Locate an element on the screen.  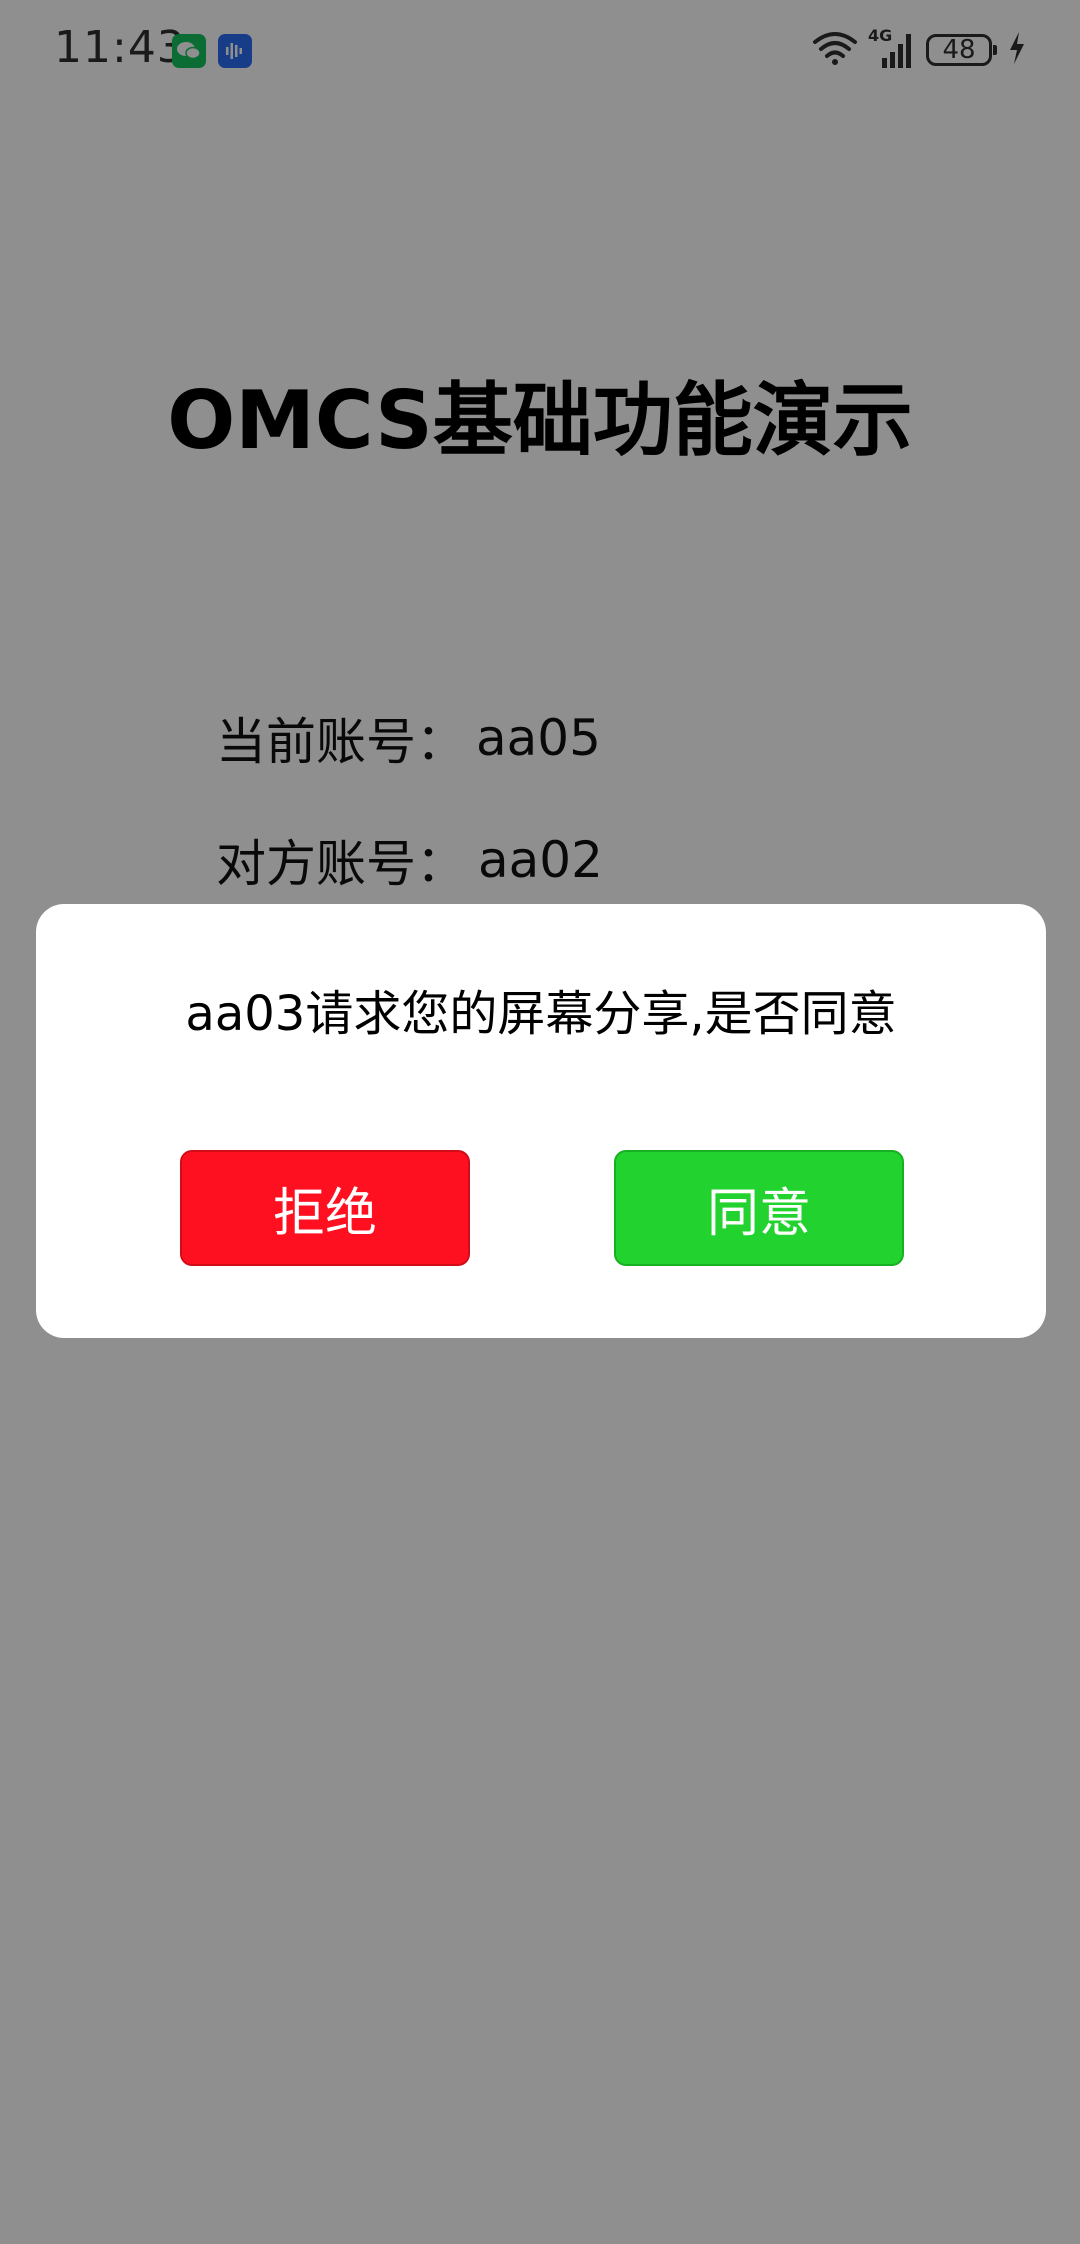
reject-button-label: 拒绝 is located at coordinates (324, 1213).